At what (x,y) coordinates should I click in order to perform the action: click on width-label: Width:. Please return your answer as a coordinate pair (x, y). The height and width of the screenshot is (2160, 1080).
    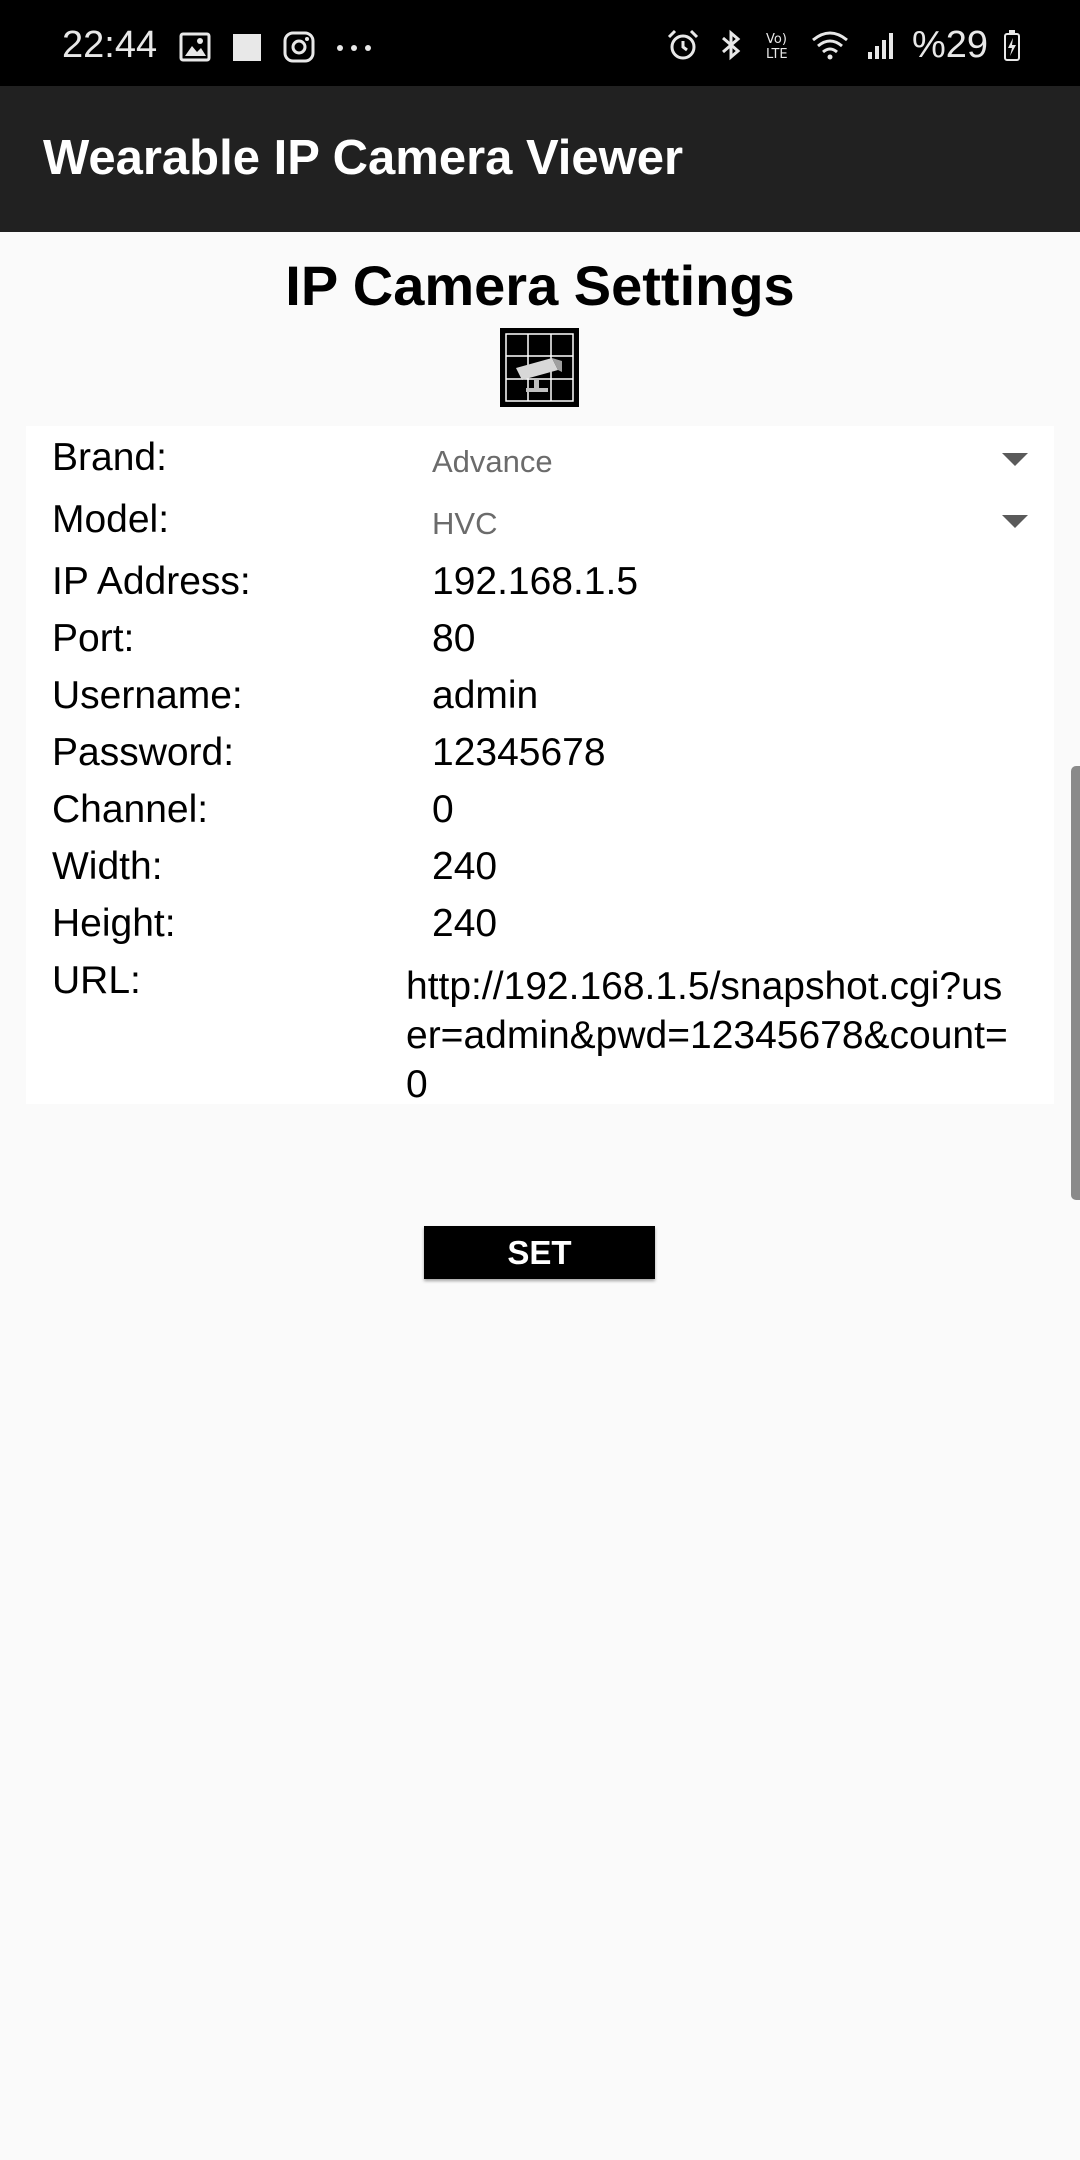
    Looking at the image, I should click on (107, 866).